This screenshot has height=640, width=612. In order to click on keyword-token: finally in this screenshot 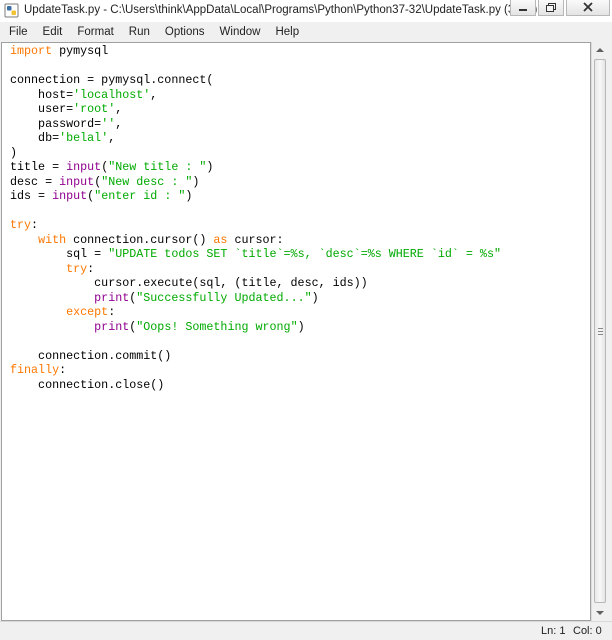, I will do `click(35, 370)`.